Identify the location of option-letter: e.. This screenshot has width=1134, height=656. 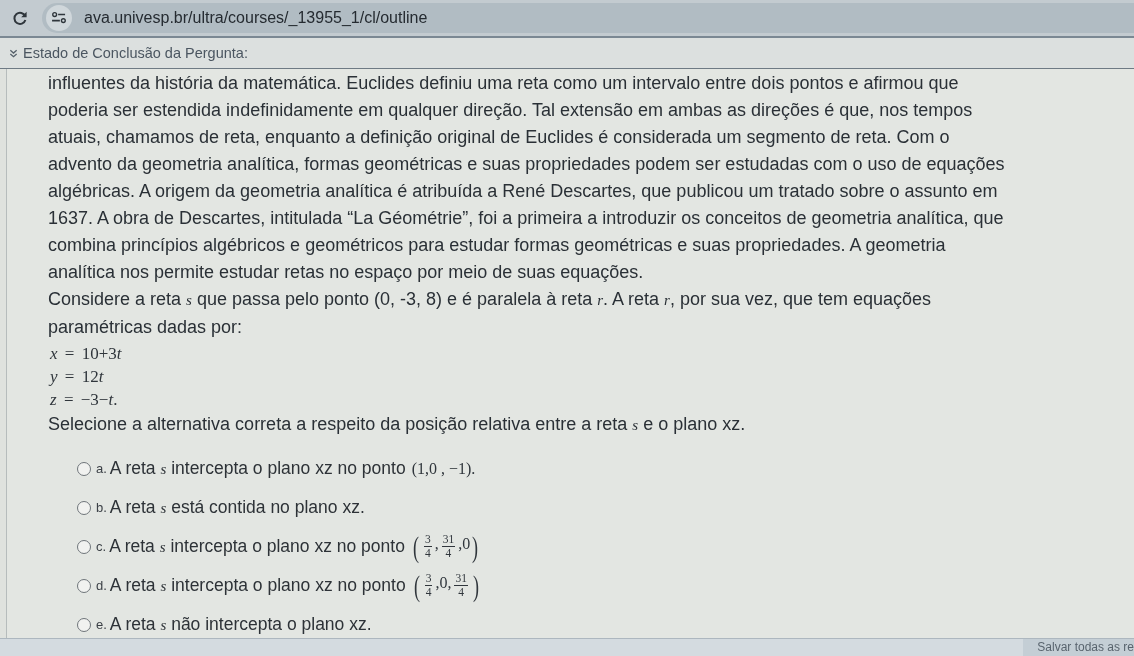
(101, 624).